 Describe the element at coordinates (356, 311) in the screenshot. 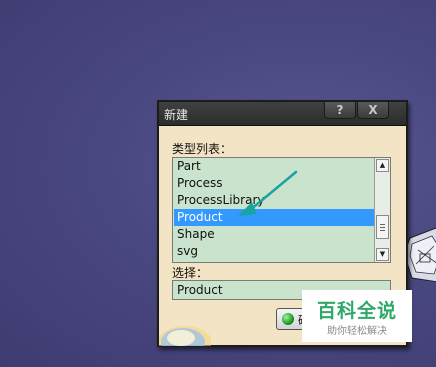

I see `watermark-title: 百科全说` at that location.